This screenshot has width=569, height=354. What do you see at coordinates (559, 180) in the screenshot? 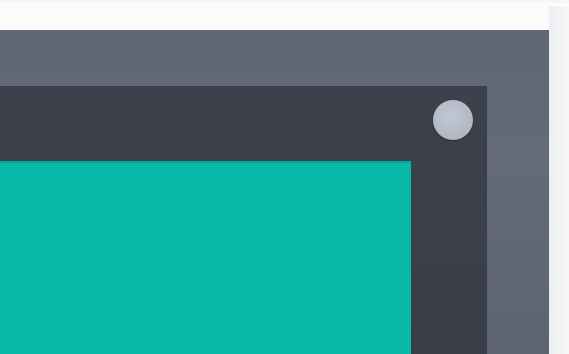
I see `right-margin` at bounding box center [559, 180].